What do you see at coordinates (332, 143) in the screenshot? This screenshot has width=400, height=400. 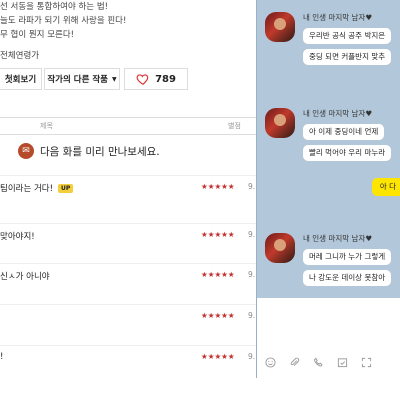 I see `message-group: 내 인생 마지막 남자♥ 아 이제 중딩이네 언제 빨리 먹어야 우리 마누라` at bounding box center [332, 143].